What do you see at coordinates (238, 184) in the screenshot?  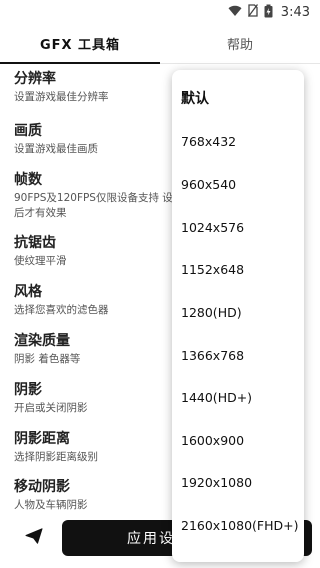 I see `dropdown-option: 960x540` at bounding box center [238, 184].